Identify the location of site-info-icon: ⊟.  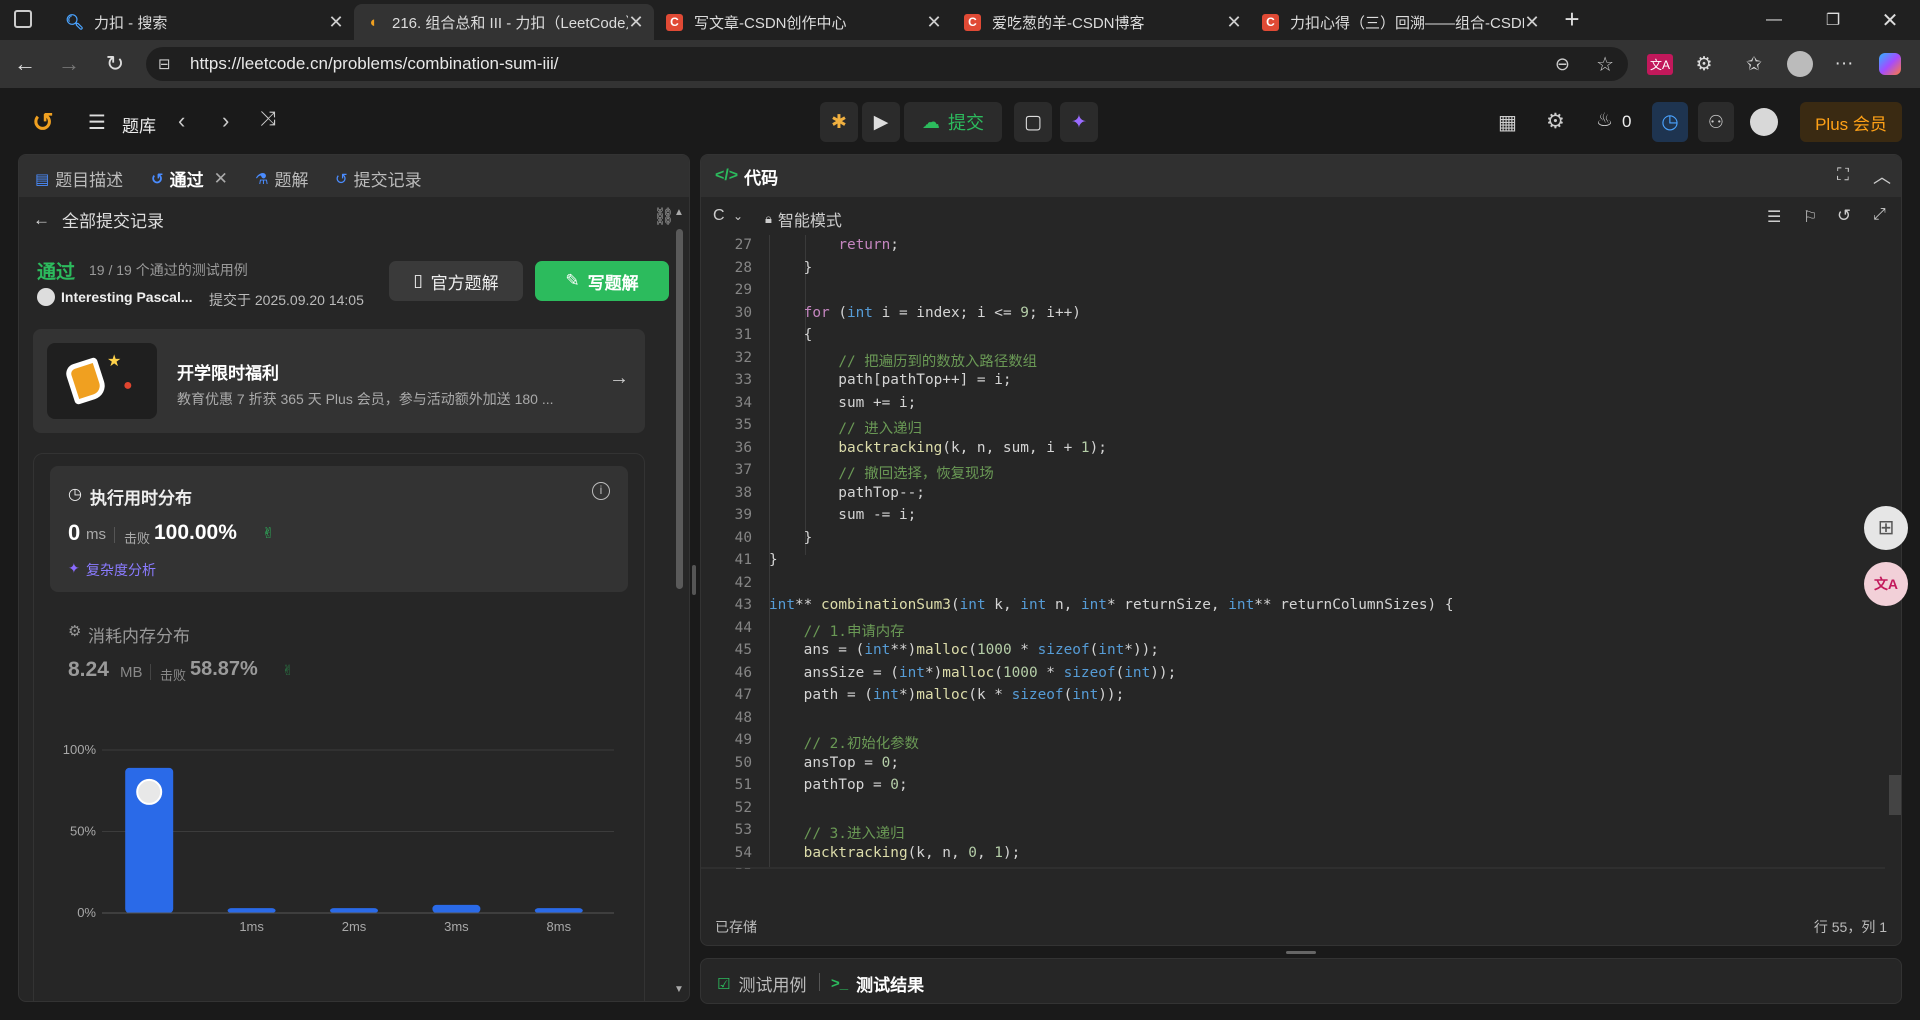
(169, 64).